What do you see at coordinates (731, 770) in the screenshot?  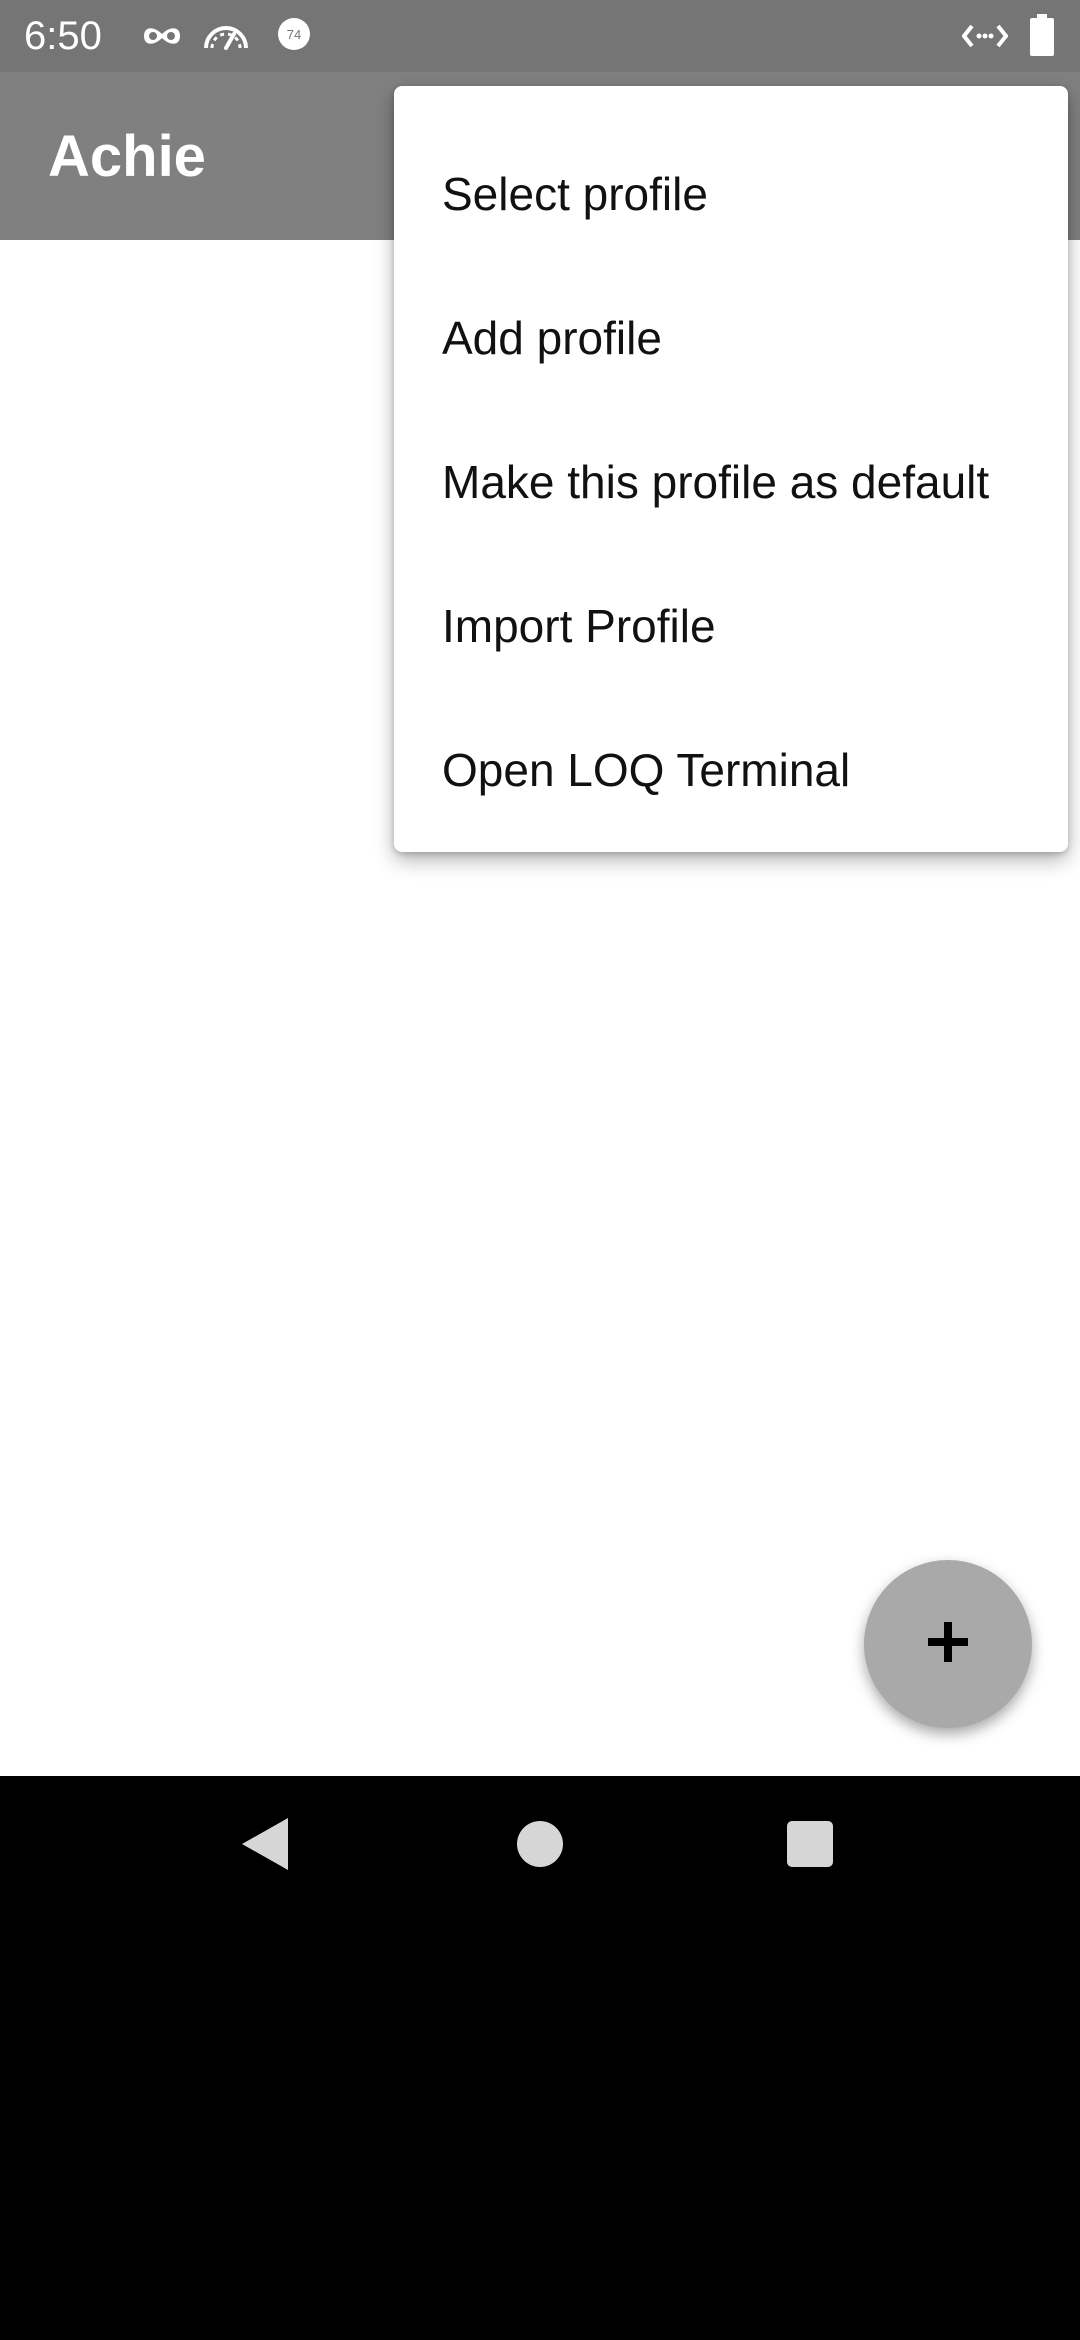 I see `menu-item-open-loq-terminal: Open LOQ Terminal` at bounding box center [731, 770].